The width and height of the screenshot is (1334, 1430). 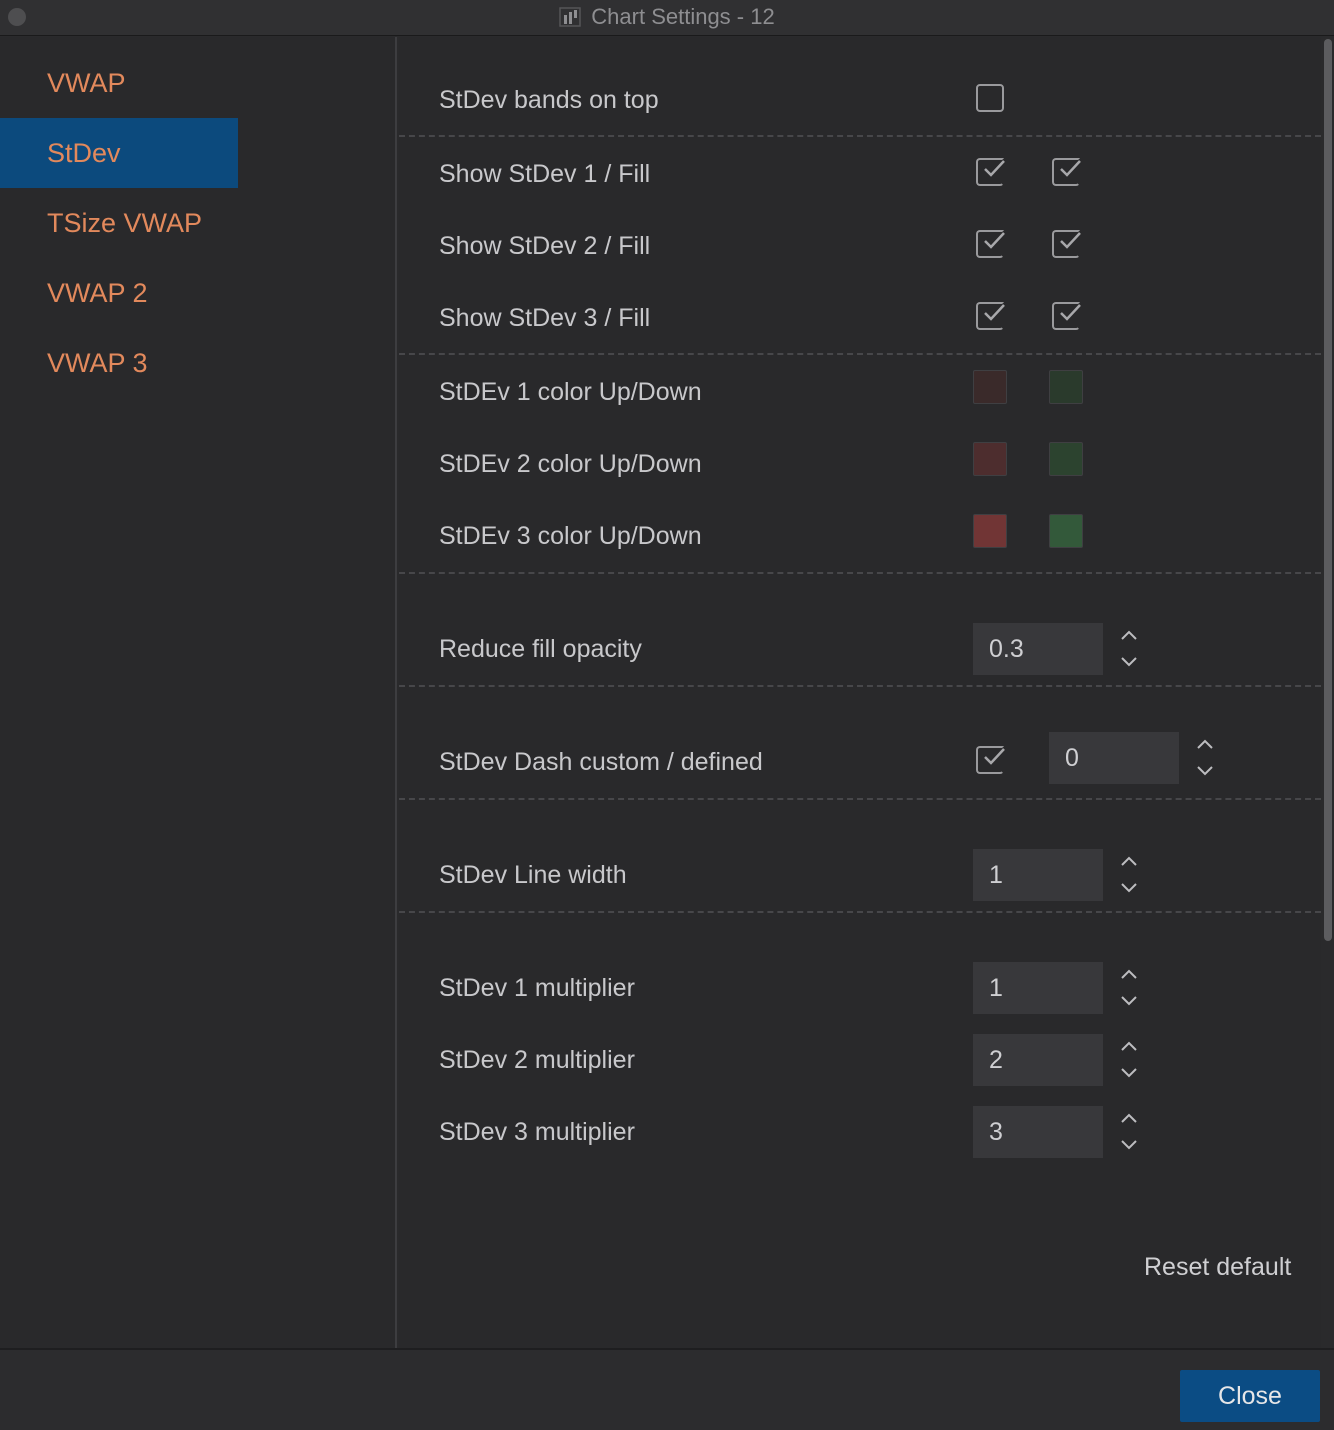 What do you see at coordinates (1066, 387) in the screenshot?
I see `stdev-1-down-color-swatch` at bounding box center [1066, 387].